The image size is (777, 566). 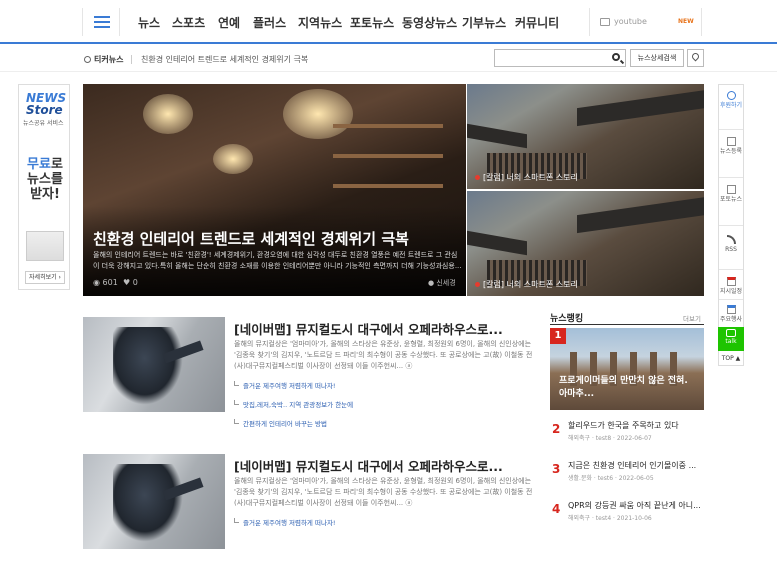 I want to click on search-input, so click(x=560, y=58).